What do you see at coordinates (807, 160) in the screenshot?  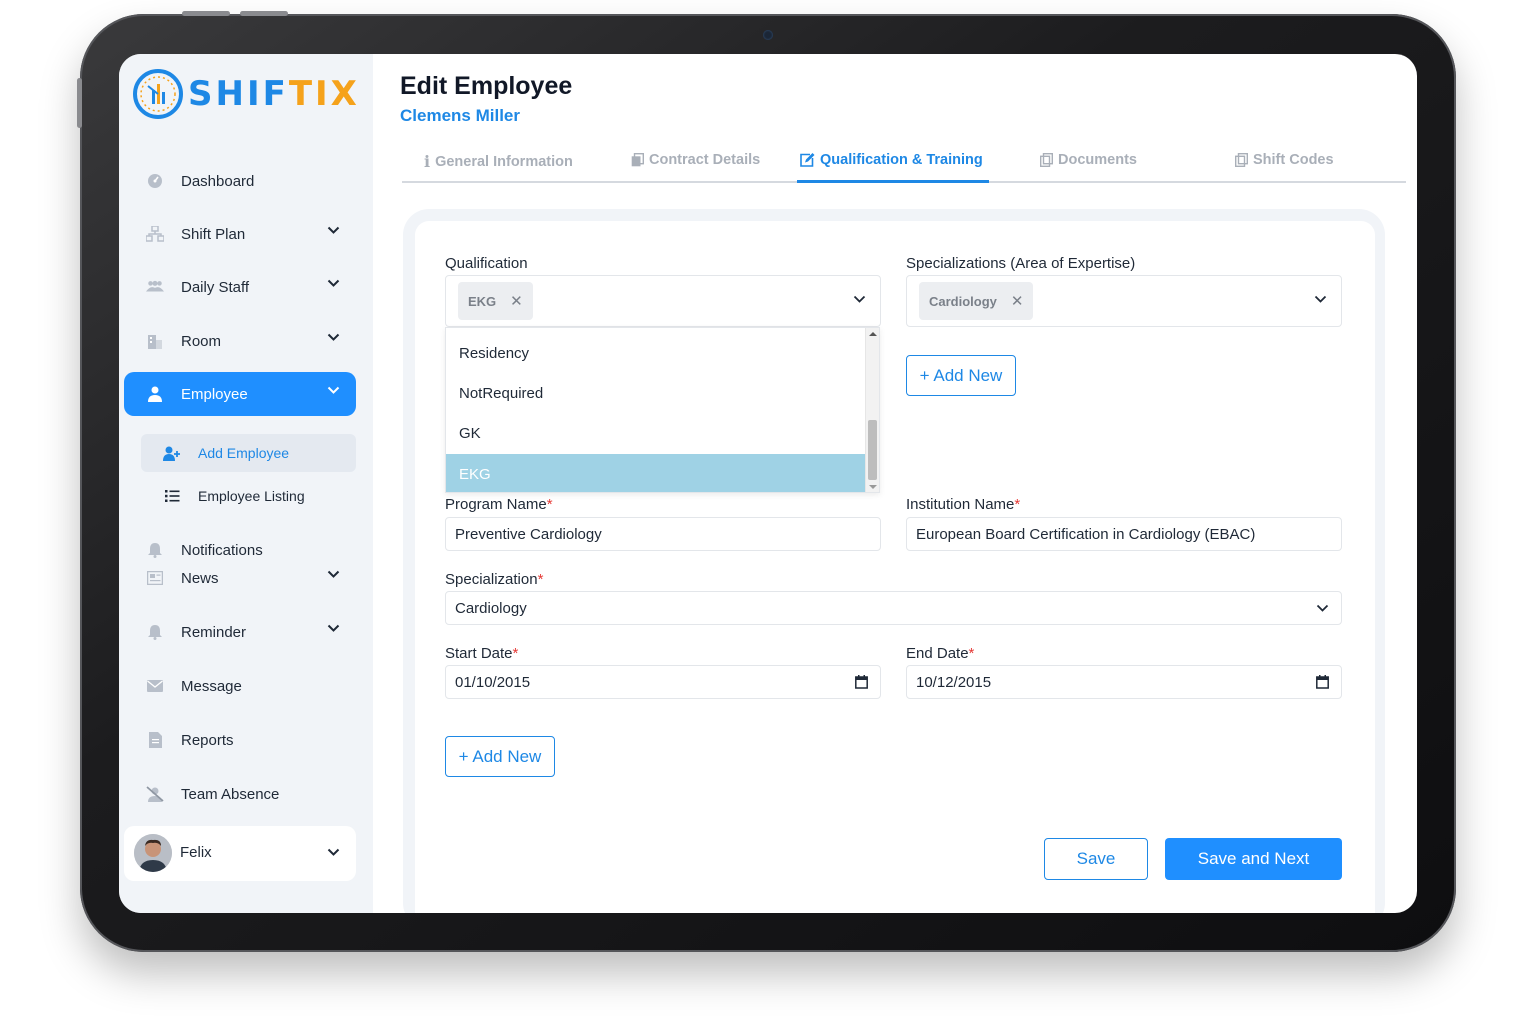 I see `edit-icon` at bounding box center [807, 160].